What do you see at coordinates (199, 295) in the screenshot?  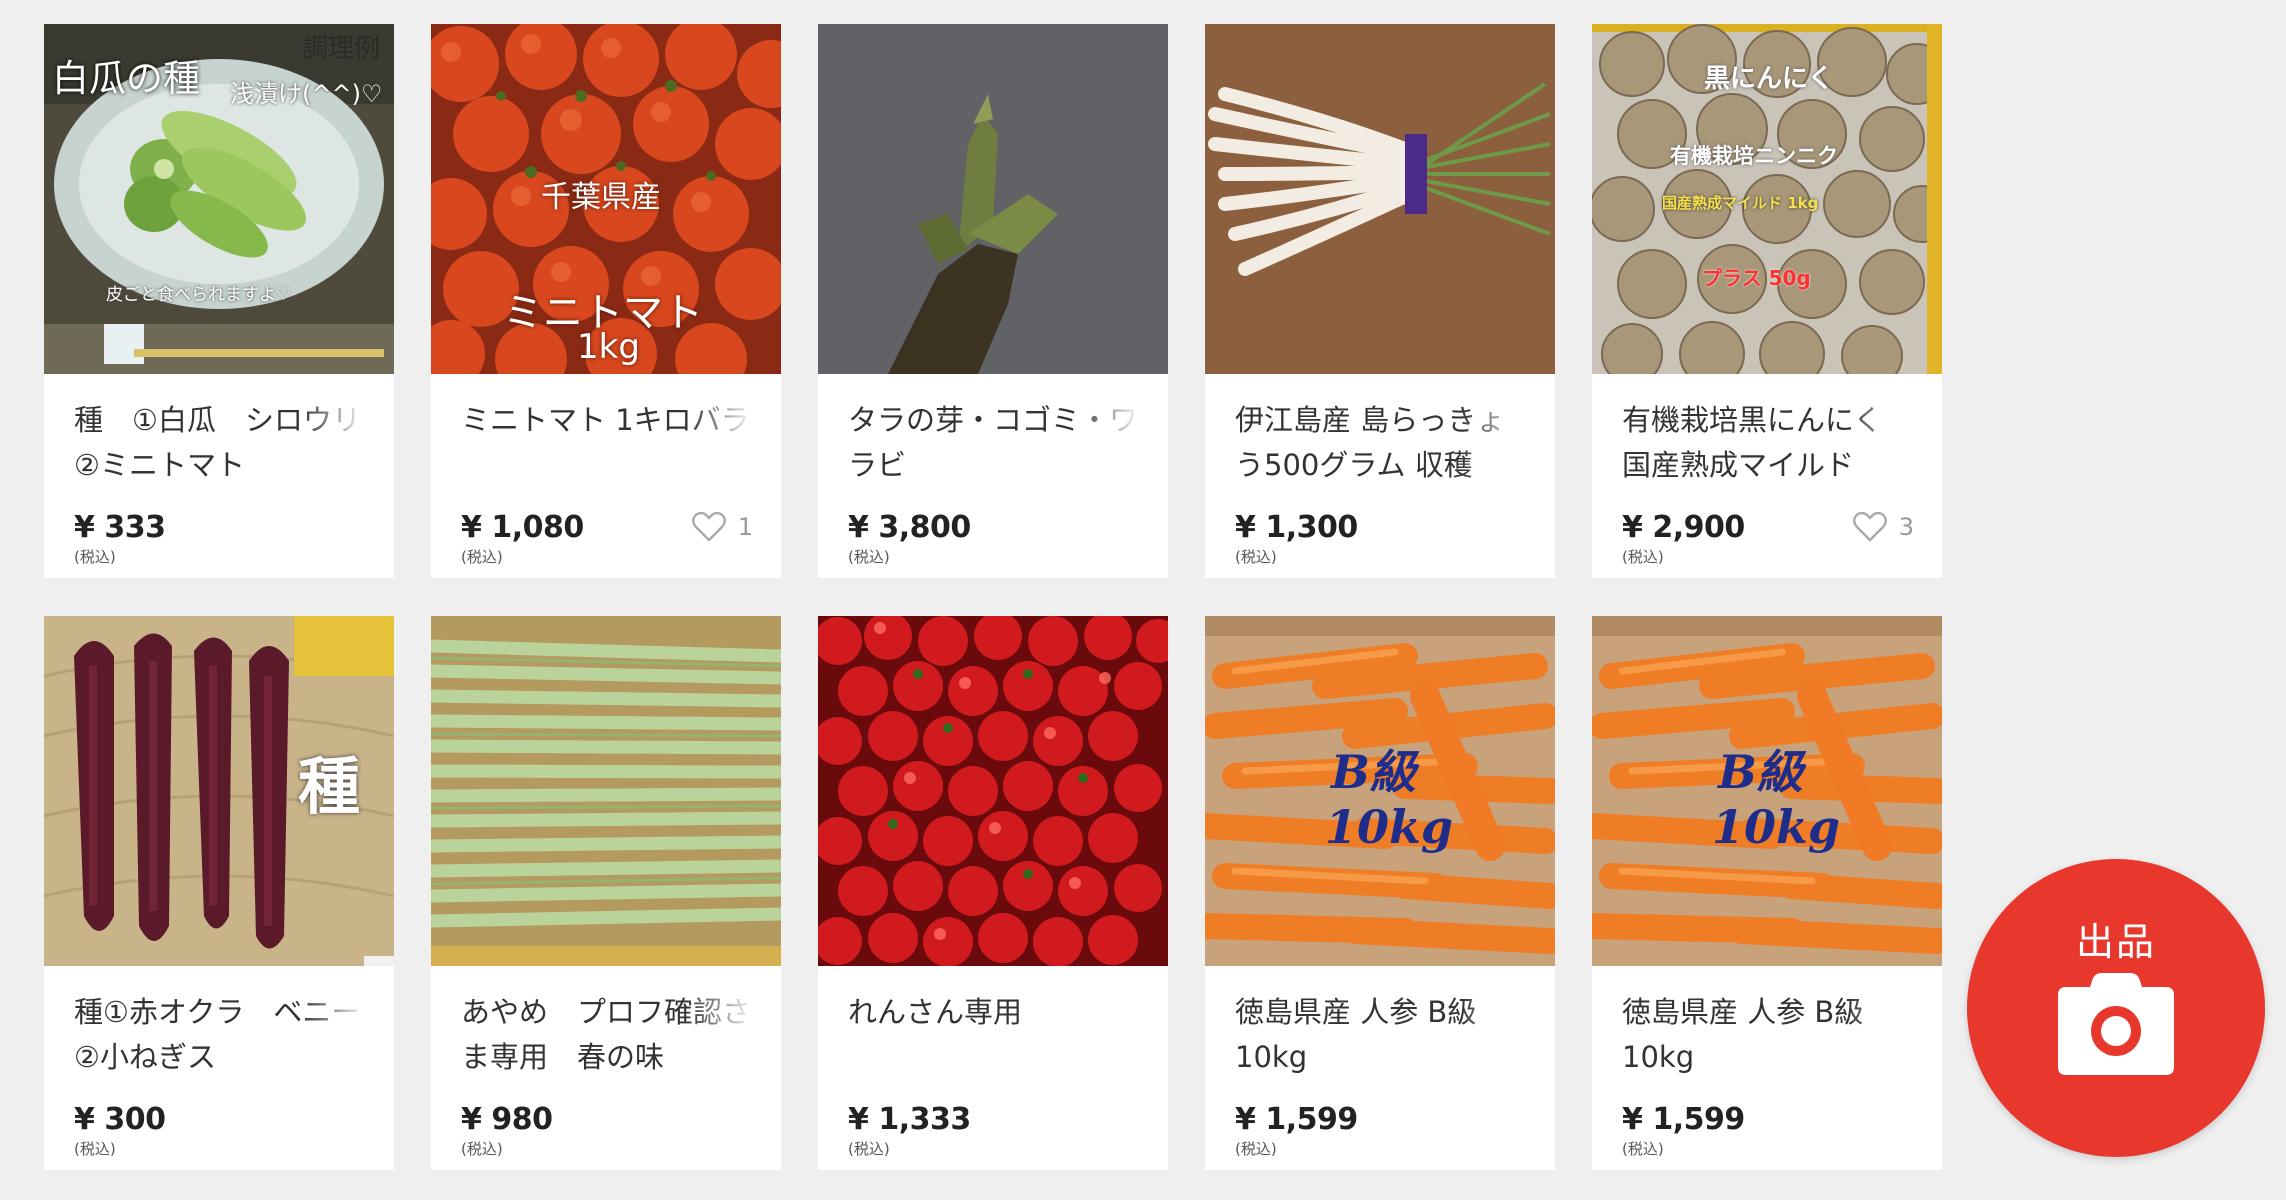 I see `image-text: 皮ごと食べられますよ♡` at bounding box center [199, 295].